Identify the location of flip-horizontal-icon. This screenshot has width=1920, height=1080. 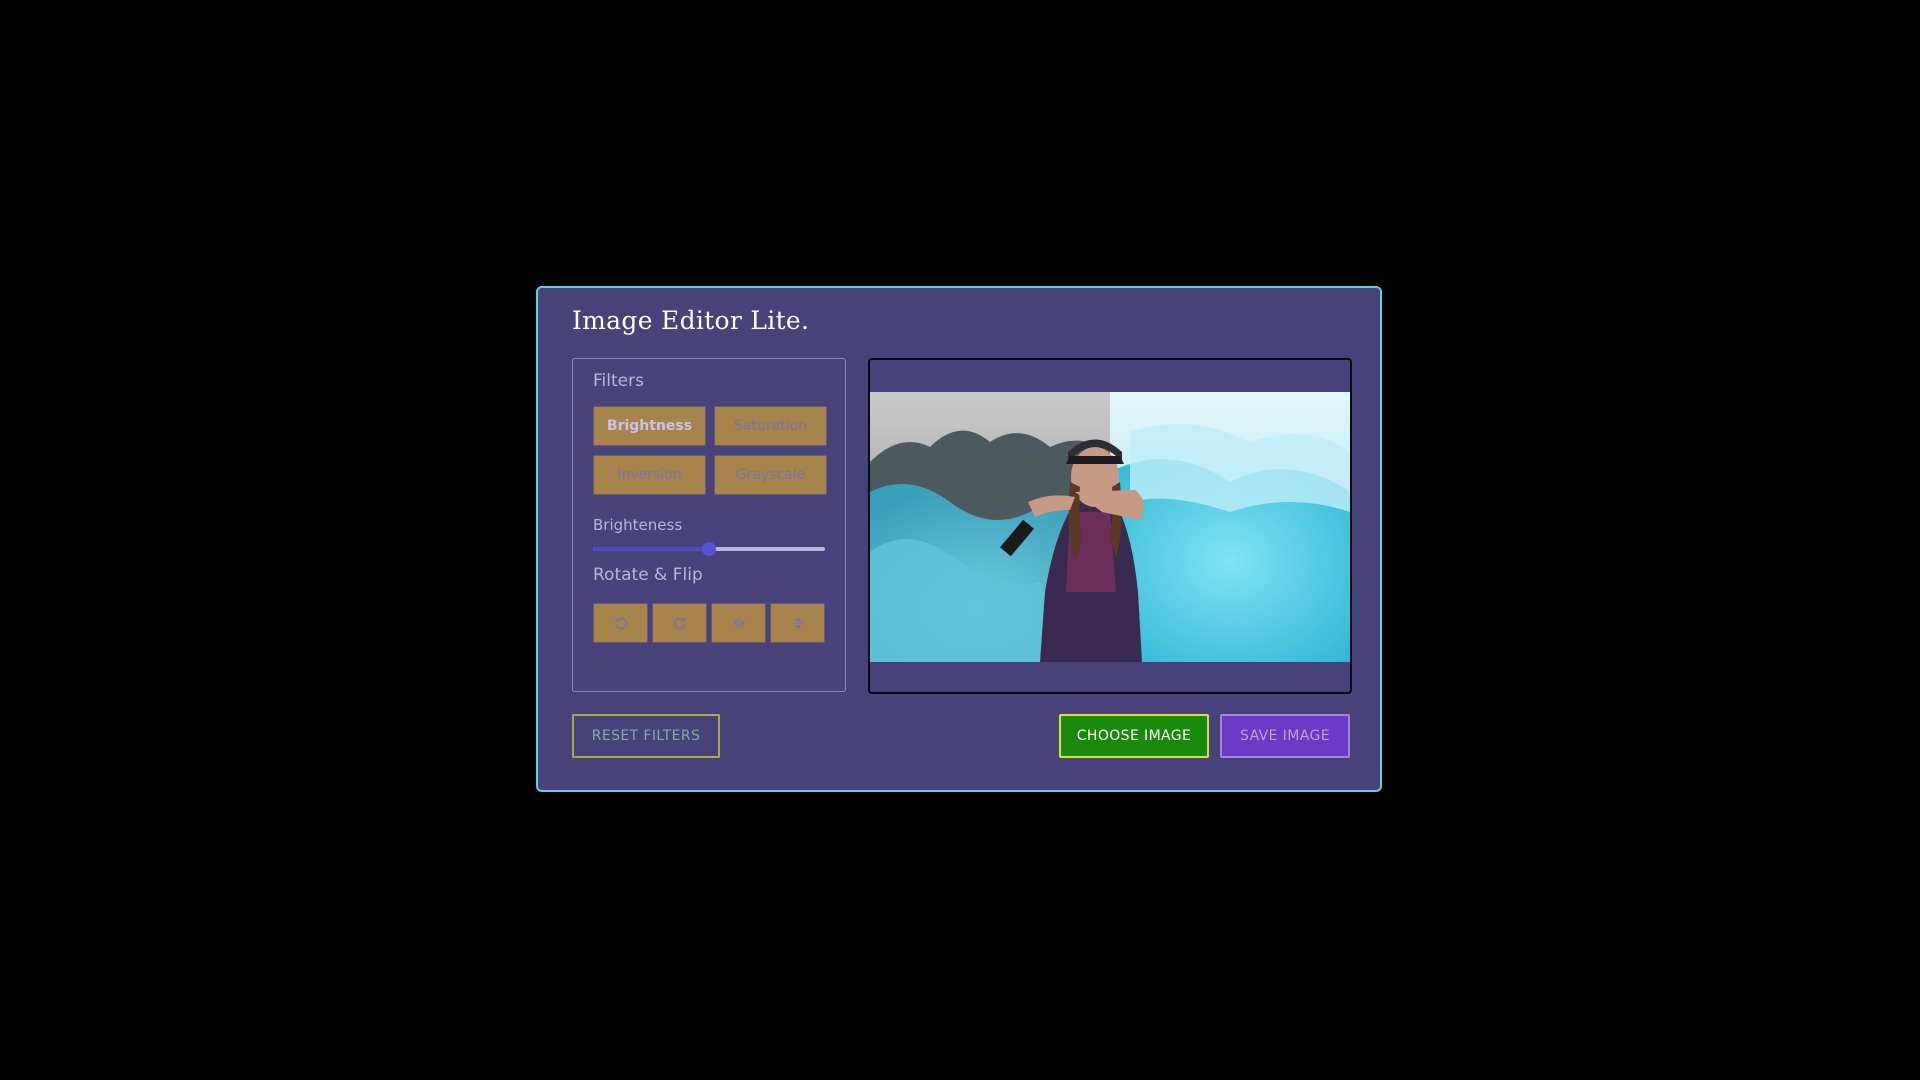
(738, 623).